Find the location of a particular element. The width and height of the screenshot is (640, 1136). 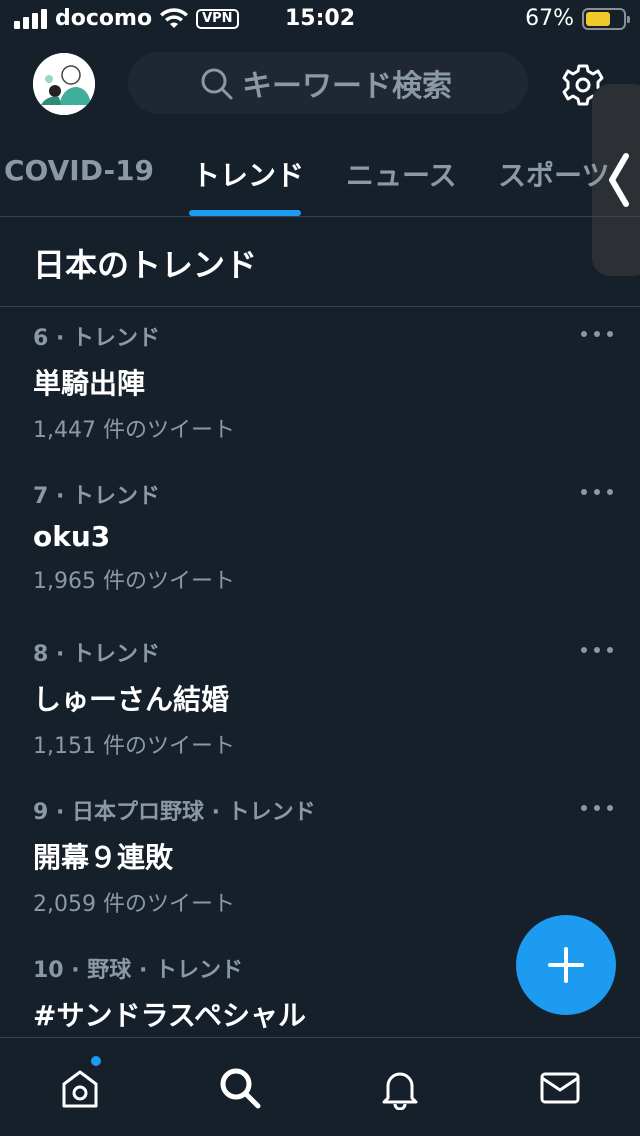

tab-news: ニュース is located at coordinates (401, 174).